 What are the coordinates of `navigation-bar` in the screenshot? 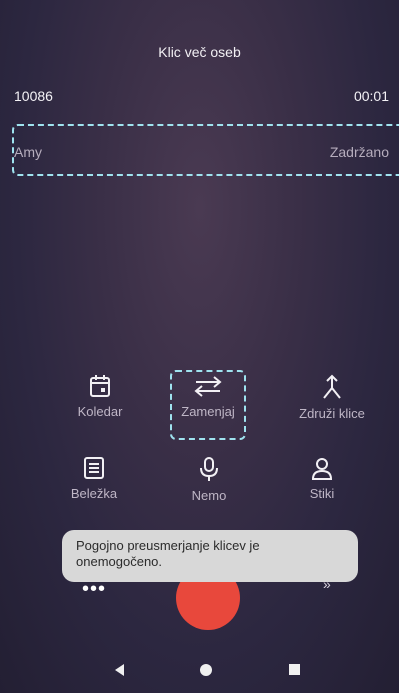 It's located at (199, 671).